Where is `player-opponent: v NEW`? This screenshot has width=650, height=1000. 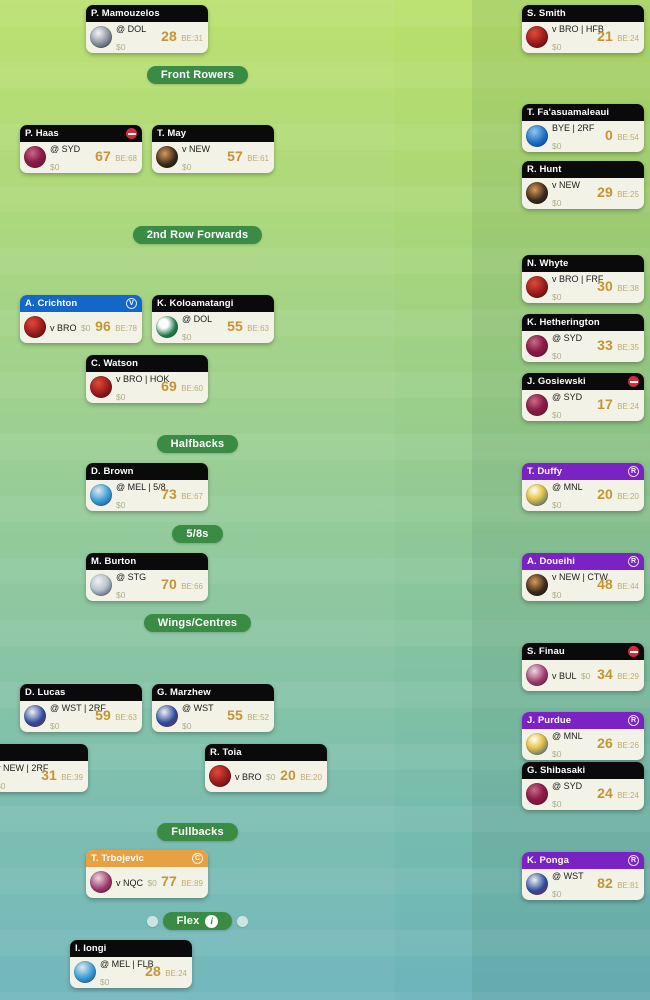 player-opponent: v NEW is located at coordinates (196, 149).